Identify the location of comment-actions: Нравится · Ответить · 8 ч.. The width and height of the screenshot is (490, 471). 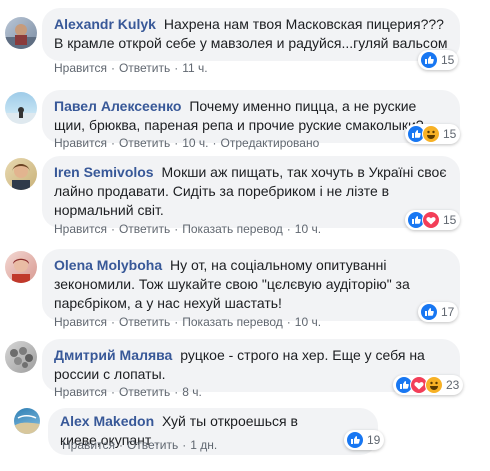
(128, 392).